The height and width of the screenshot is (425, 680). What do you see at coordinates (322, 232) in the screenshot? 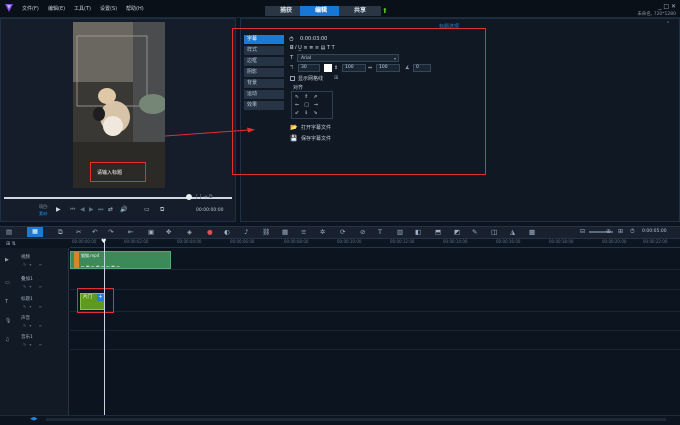
I see `color-grade-icon: ✲` at bounding box center [322, 232].